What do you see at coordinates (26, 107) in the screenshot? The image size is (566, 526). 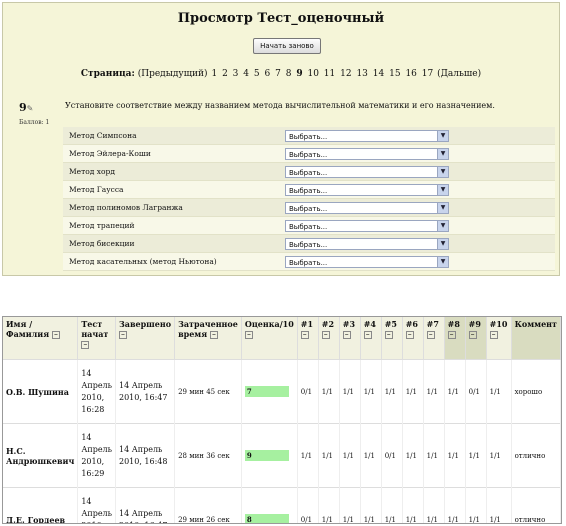 I see `question-number: 9✎` at bounding box center [26, 107].